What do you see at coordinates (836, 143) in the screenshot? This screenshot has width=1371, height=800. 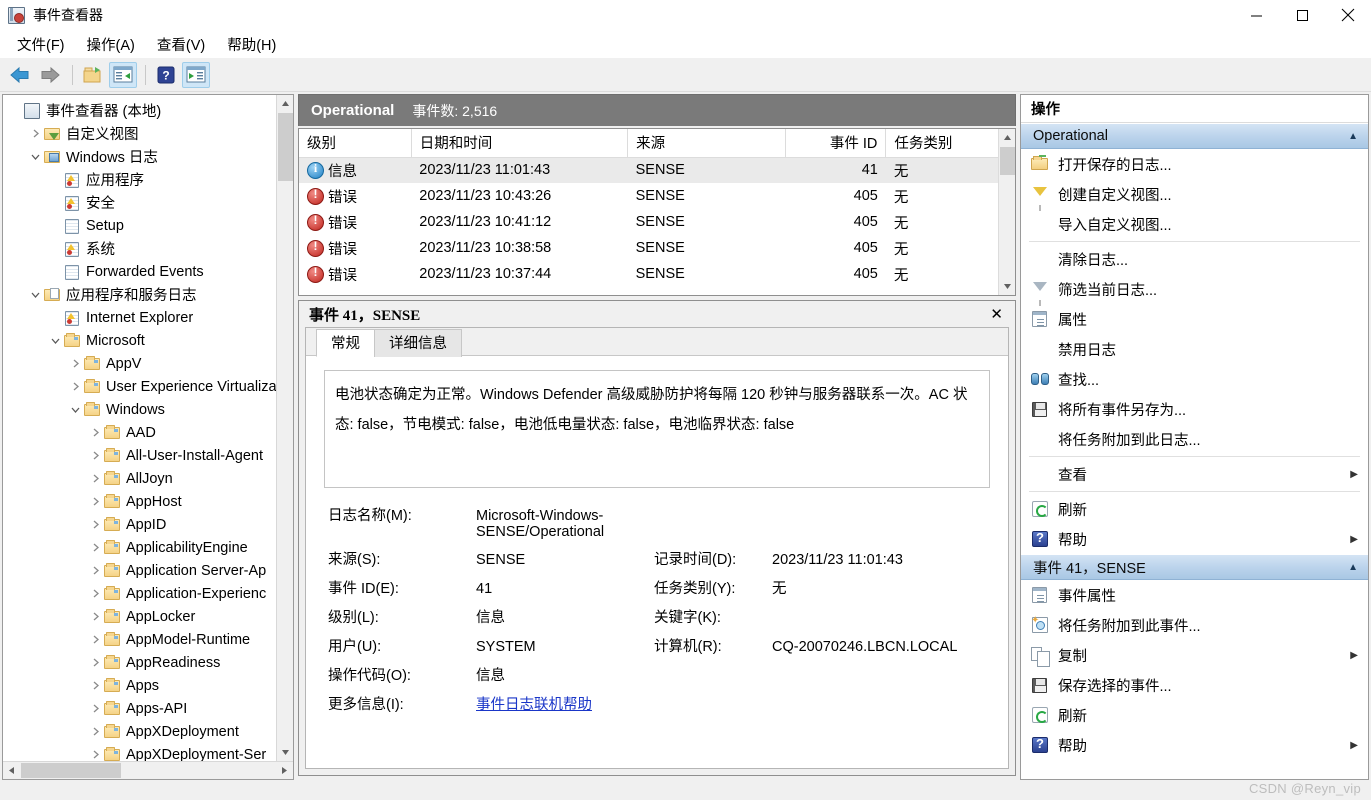 I see `column-header-event-id: 事件 ID` at bounding box center [836, 143].